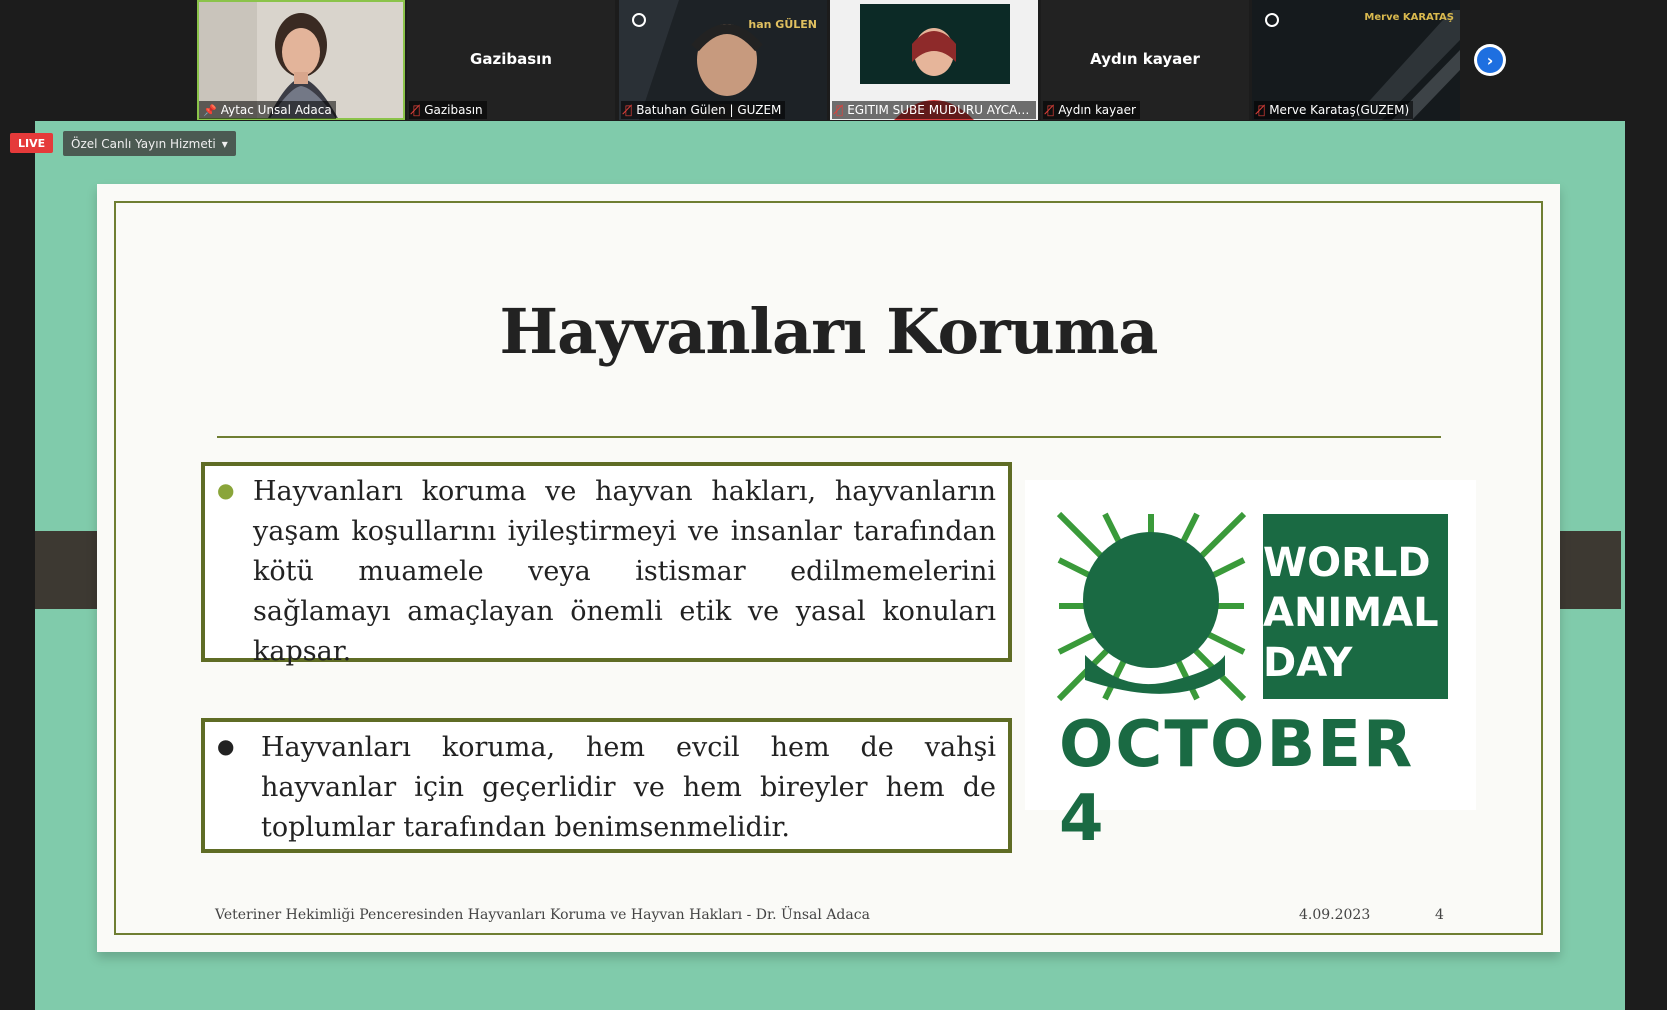 This screenshot has height=1010, width=1667. I want to click on participant-nameplate: 🎙̸ Merve Karataş(GUZEM), so click(1334, 110).